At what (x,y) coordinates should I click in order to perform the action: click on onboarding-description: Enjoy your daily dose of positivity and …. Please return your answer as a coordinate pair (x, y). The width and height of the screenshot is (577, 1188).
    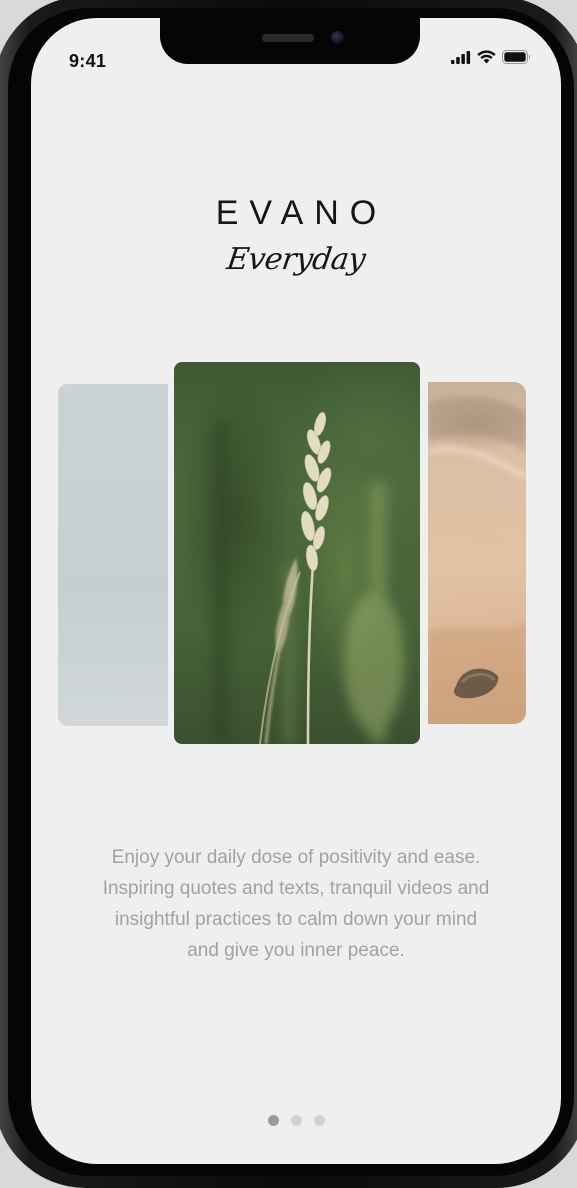
    Looking at the image, I should click on (296, 904).